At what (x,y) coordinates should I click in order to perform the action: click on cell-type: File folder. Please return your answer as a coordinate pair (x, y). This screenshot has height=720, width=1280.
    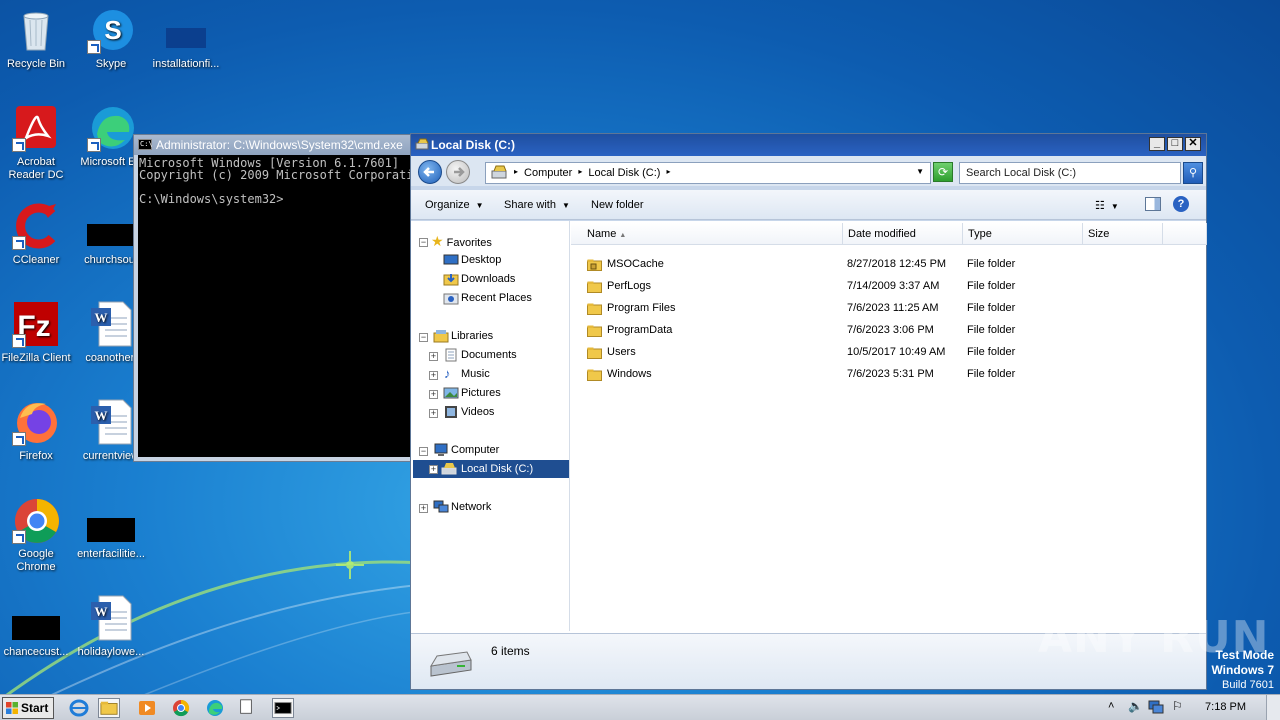
    Looking at the image, I should click on (991, 264).